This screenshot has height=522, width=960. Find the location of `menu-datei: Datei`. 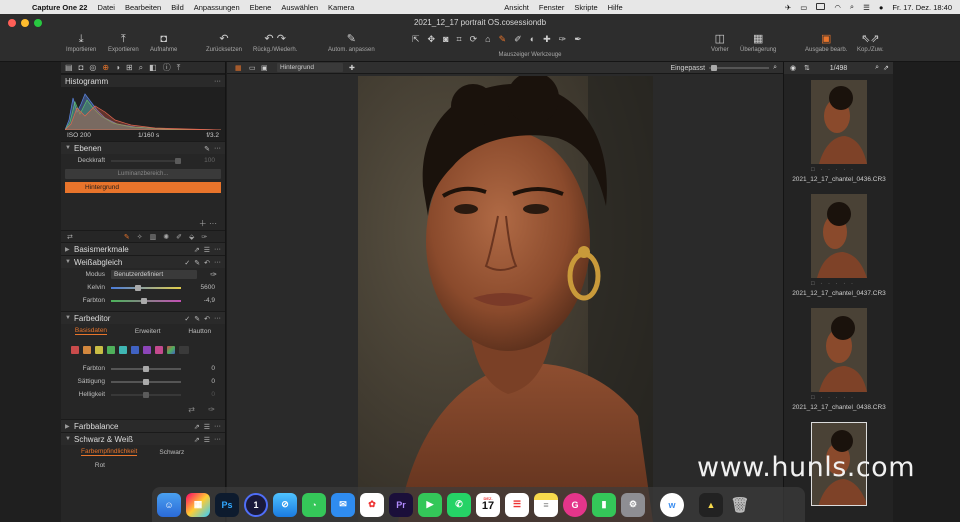

menu-datei: Datei is located at coordinates (106, 7).